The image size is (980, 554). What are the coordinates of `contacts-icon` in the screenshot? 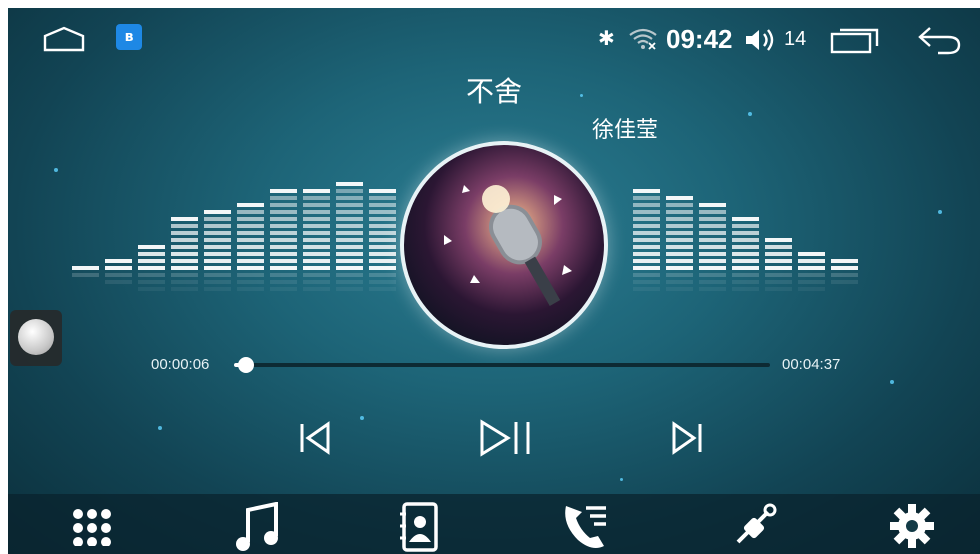 It's located at (420, 527).